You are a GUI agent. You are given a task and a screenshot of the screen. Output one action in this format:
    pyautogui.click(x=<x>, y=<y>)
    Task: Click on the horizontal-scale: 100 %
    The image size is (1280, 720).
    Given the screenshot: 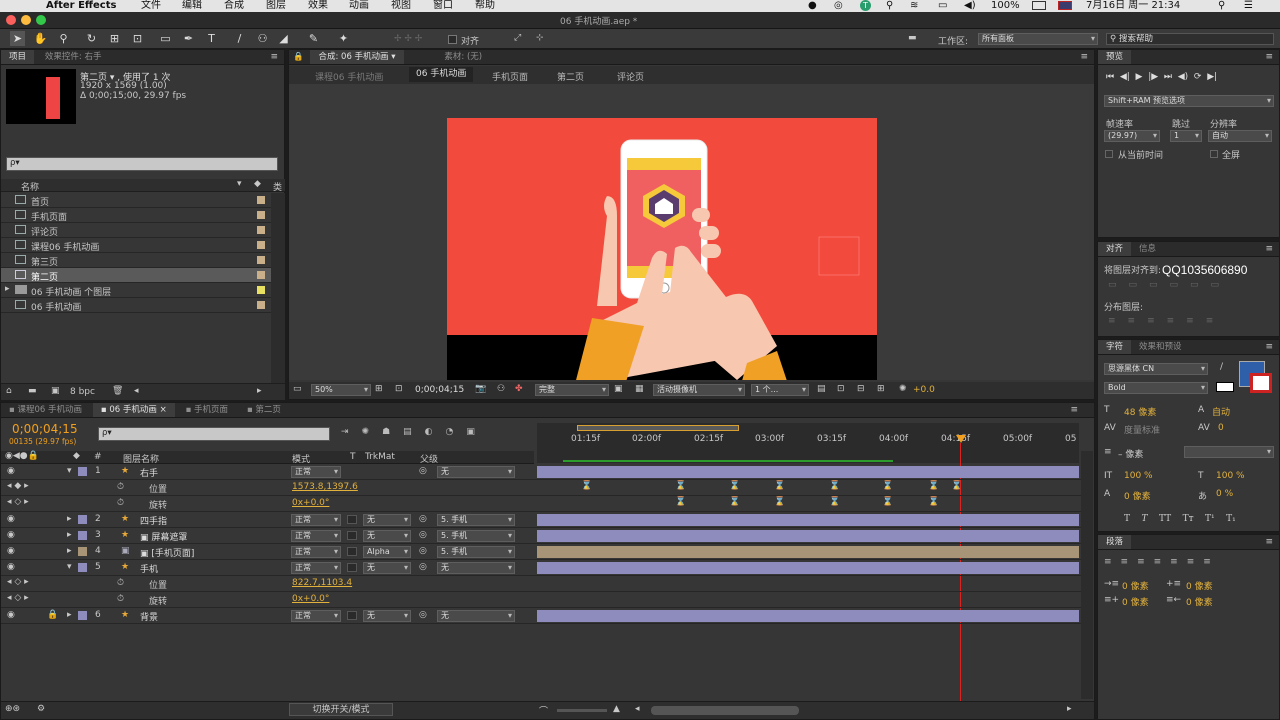 What is the action you would take?
    pyautogui.click(x=1230, y=476)
    